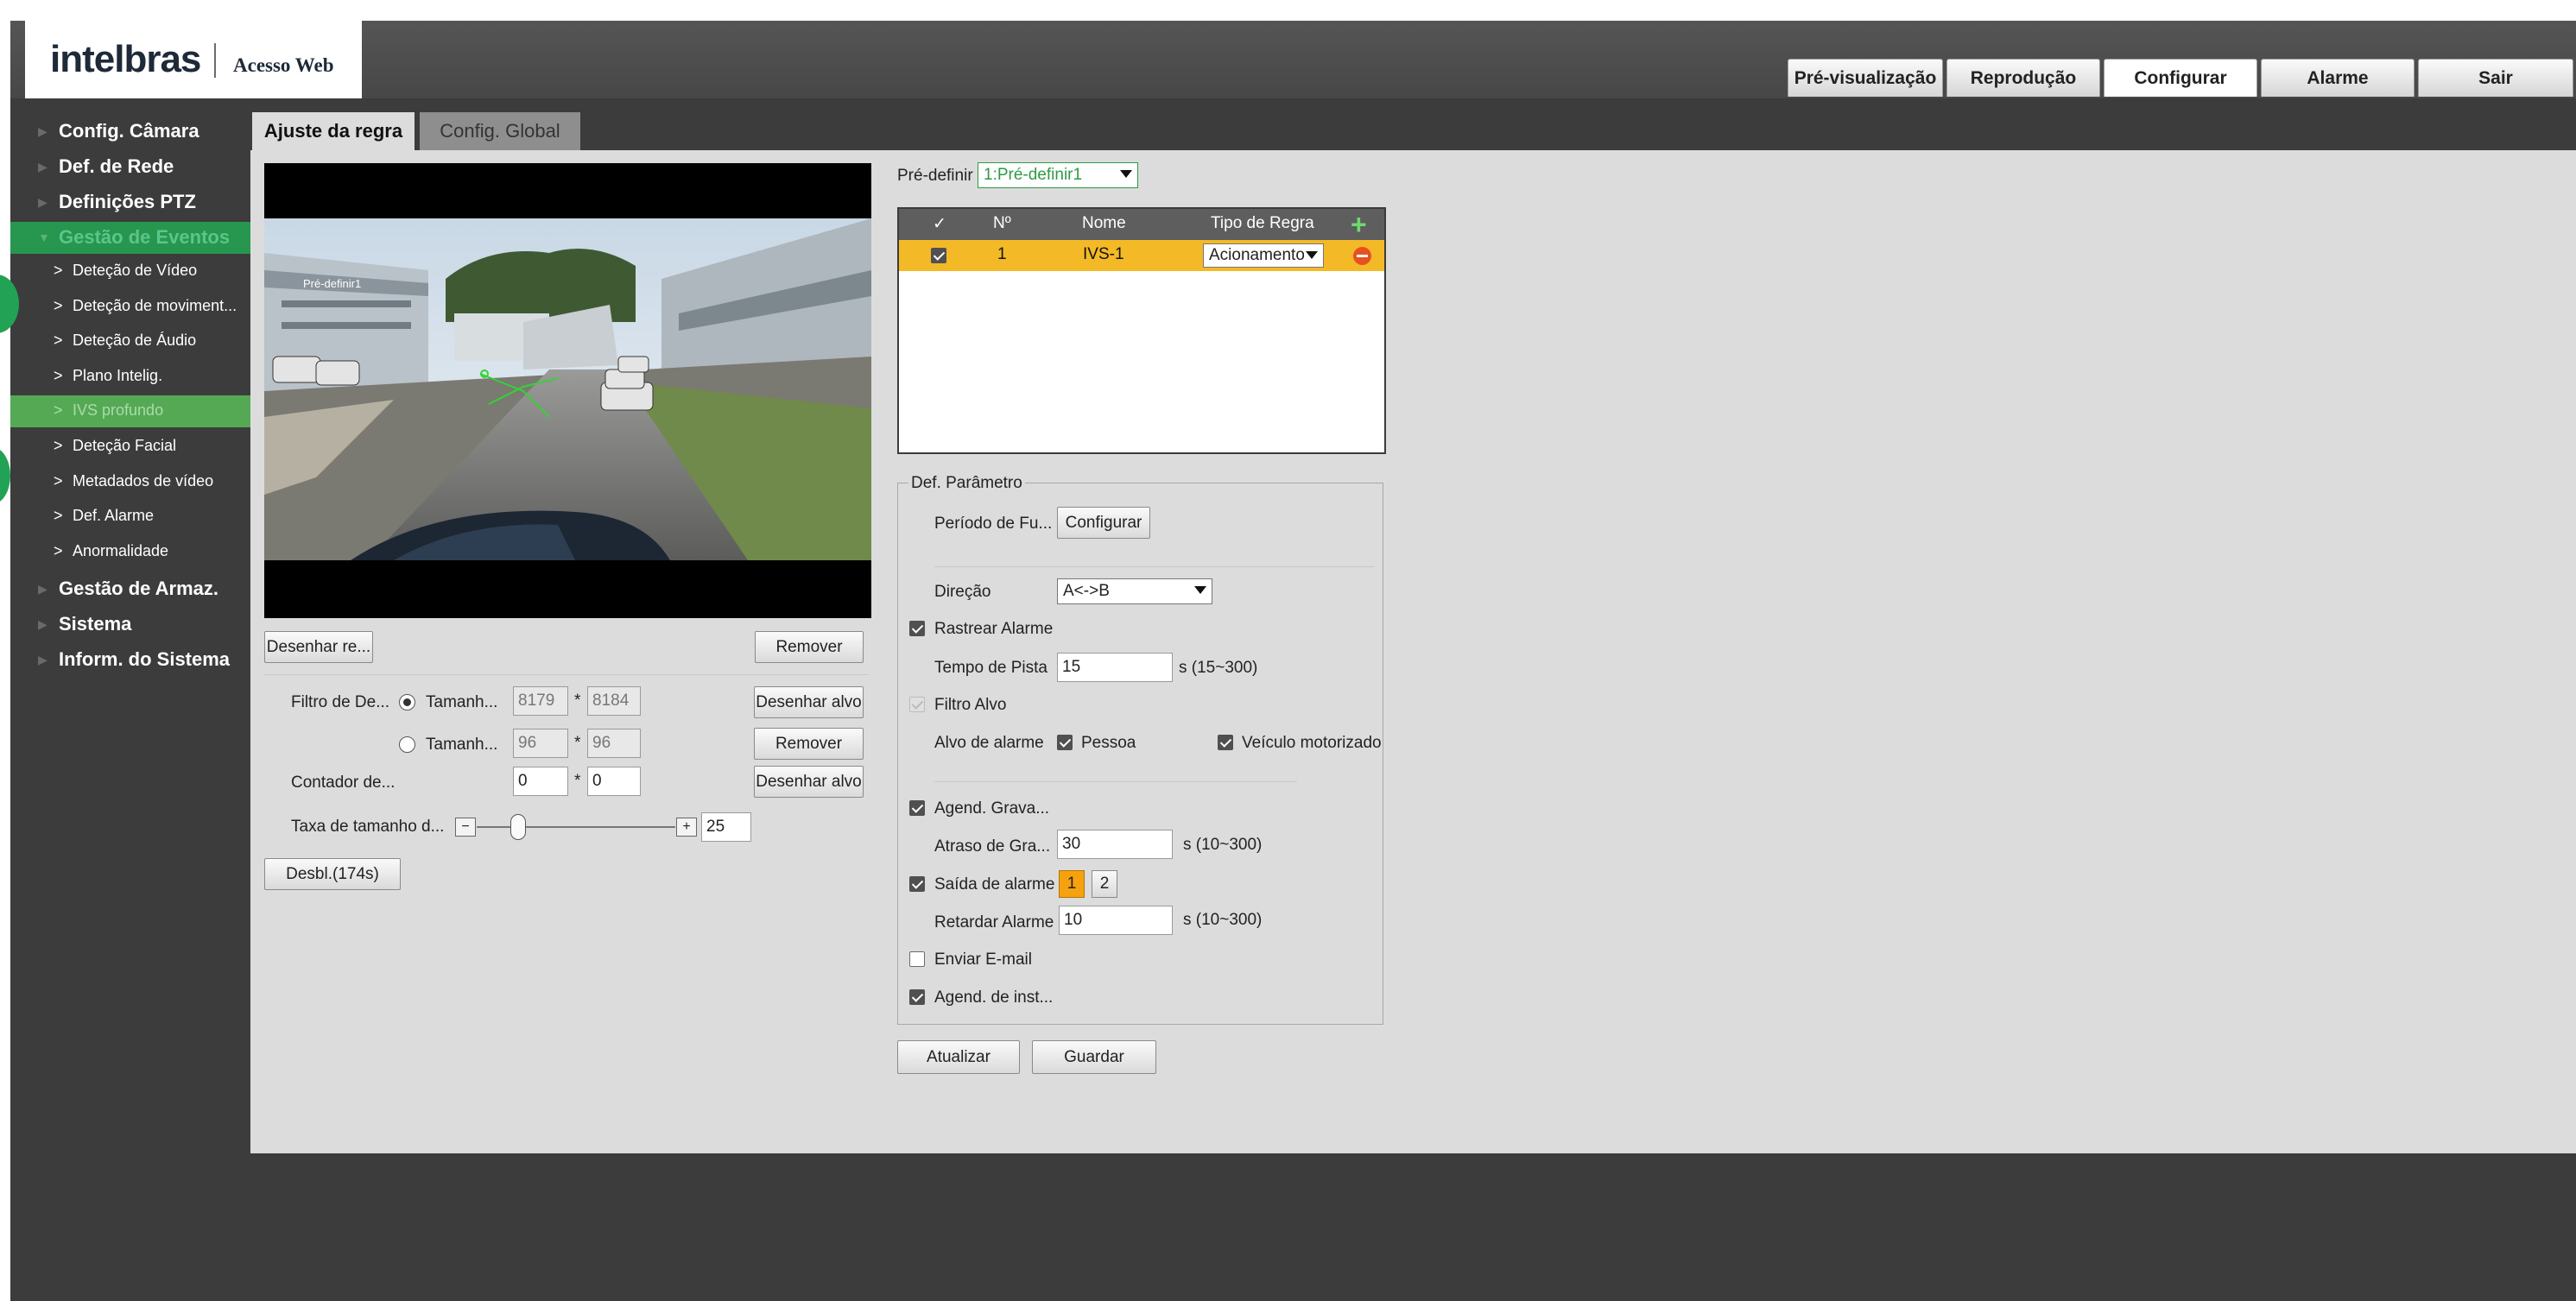 The height and width of the screenshot is (1301, 2576). Describe the element at coordinates (540, 744) in the screenshot. I see `min-width-field: 96` at that location.